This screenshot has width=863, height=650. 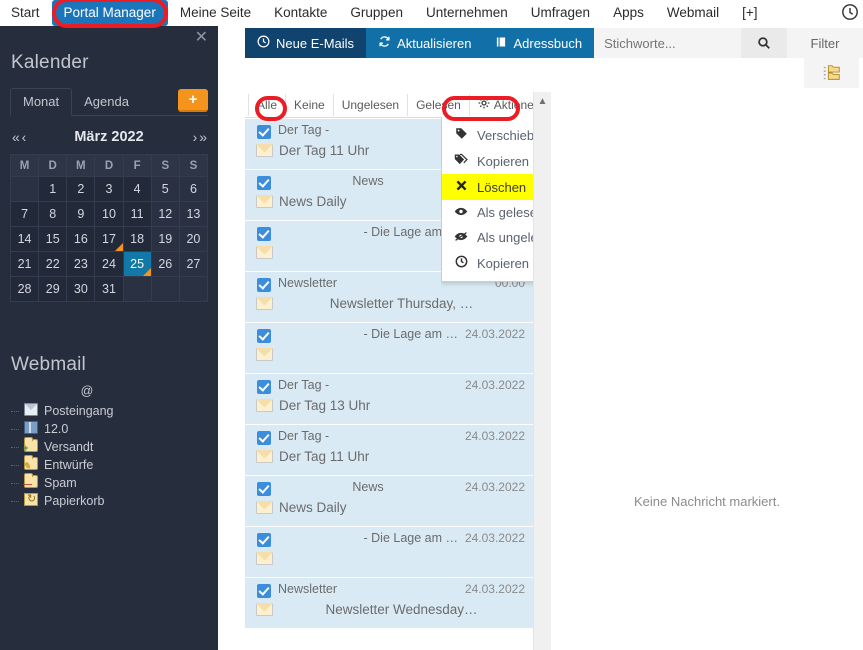 What do you see at coordinates (137, 189) in the screenshot?
I see `calendar-day-4: 4` at bounding box center [137, 189].